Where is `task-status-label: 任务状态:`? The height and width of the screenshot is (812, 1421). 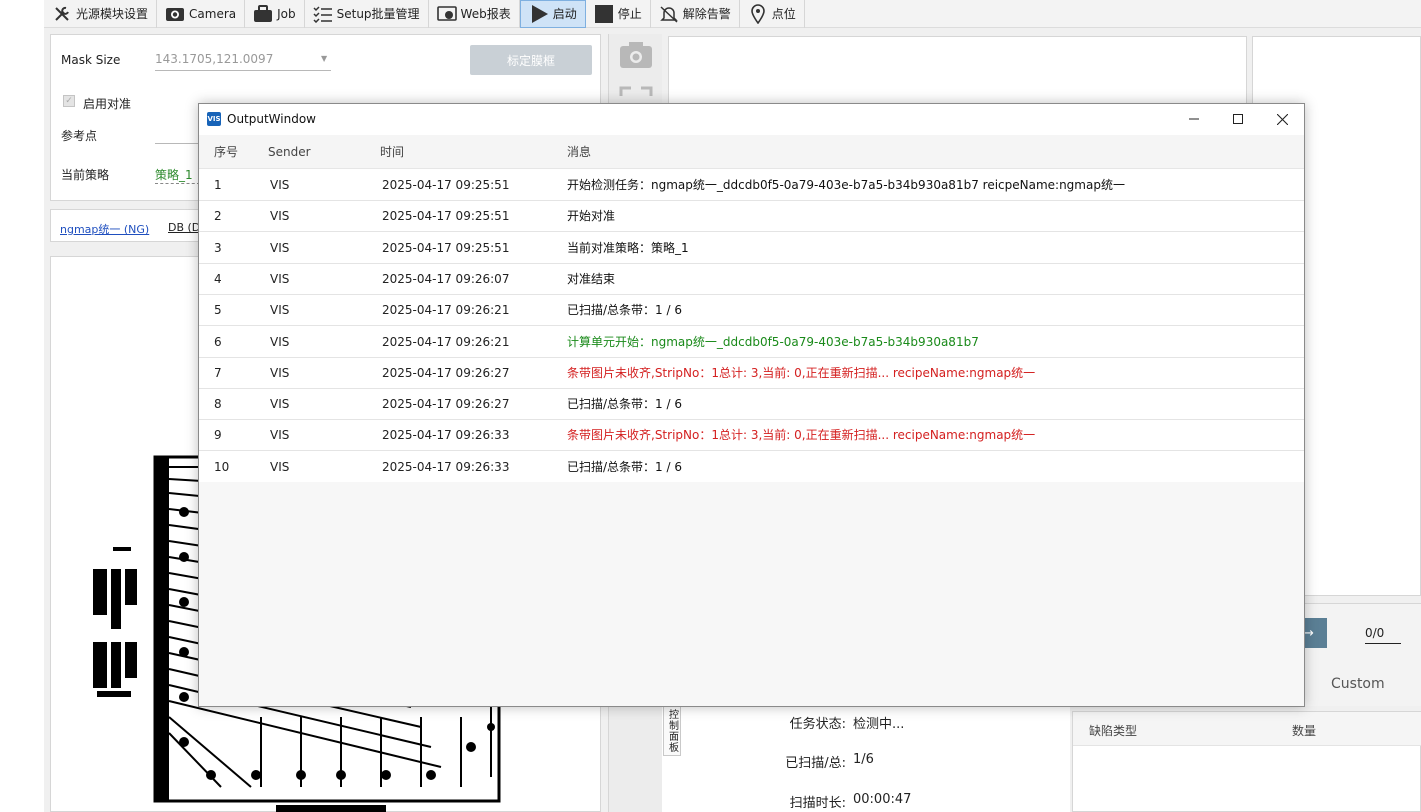 task-status-label: 任务状态: is located at coordinates (817, 724).